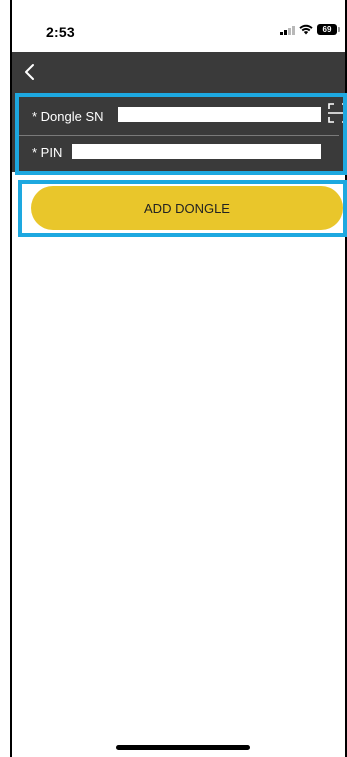 This screenshot has height=757, width=347. Describe the element at coordinates (337, 113) in the screenshot. I see `scan-icon` at that location.